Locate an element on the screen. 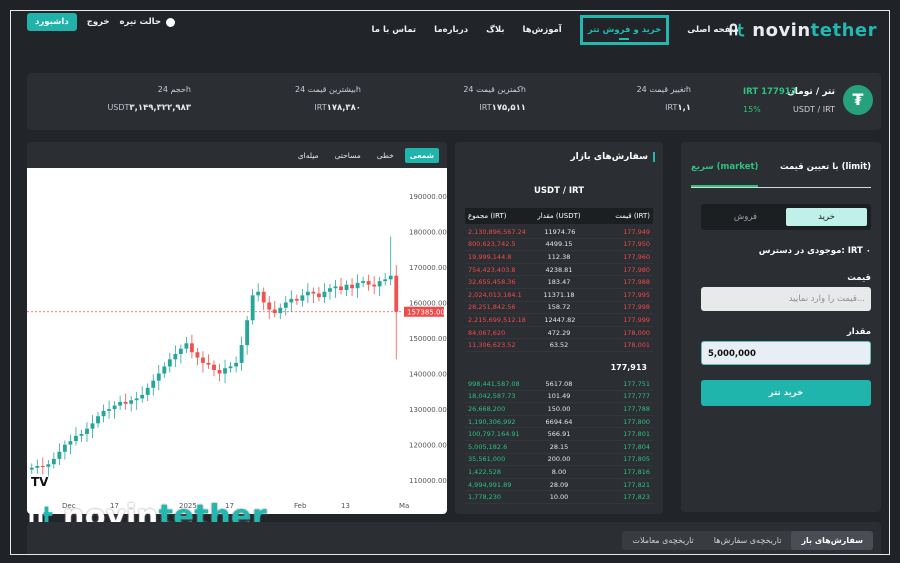 Image resolution: width=900 pixels, height=563 pixels. order-row: 177,998 158.72 28,251,842.56 is located at coordinates (559, 308).